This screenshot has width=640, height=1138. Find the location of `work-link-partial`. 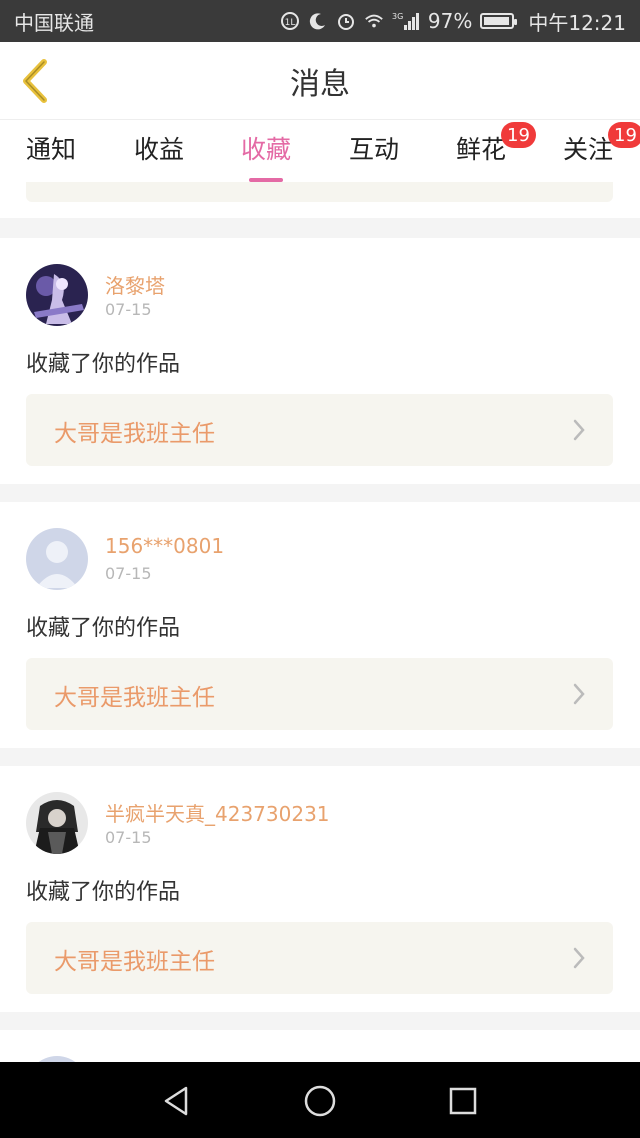

work-link-partial is located at coordinates (319, 192).